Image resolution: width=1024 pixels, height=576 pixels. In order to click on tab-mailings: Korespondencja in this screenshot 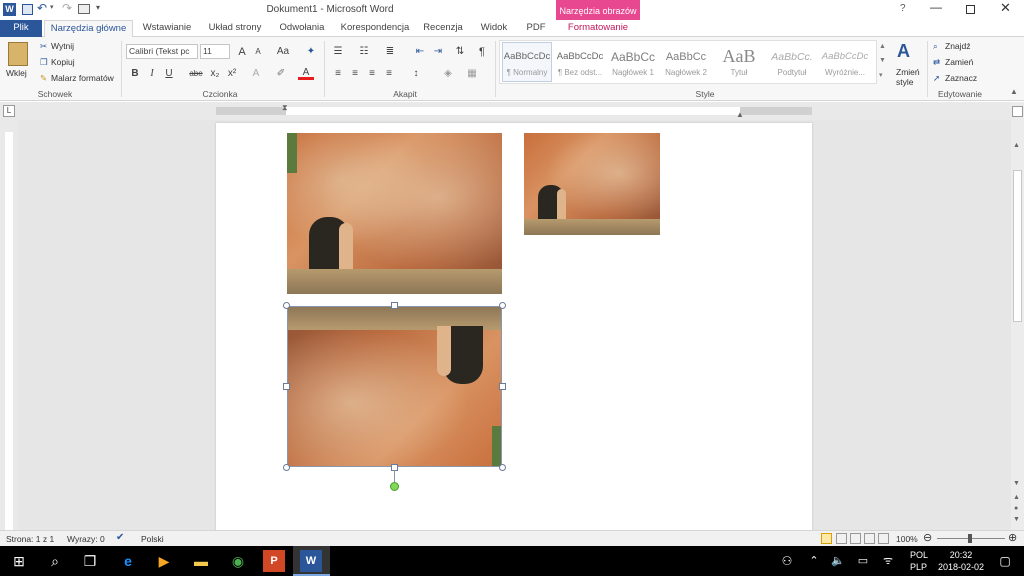, I will do `click(375, 28)`.